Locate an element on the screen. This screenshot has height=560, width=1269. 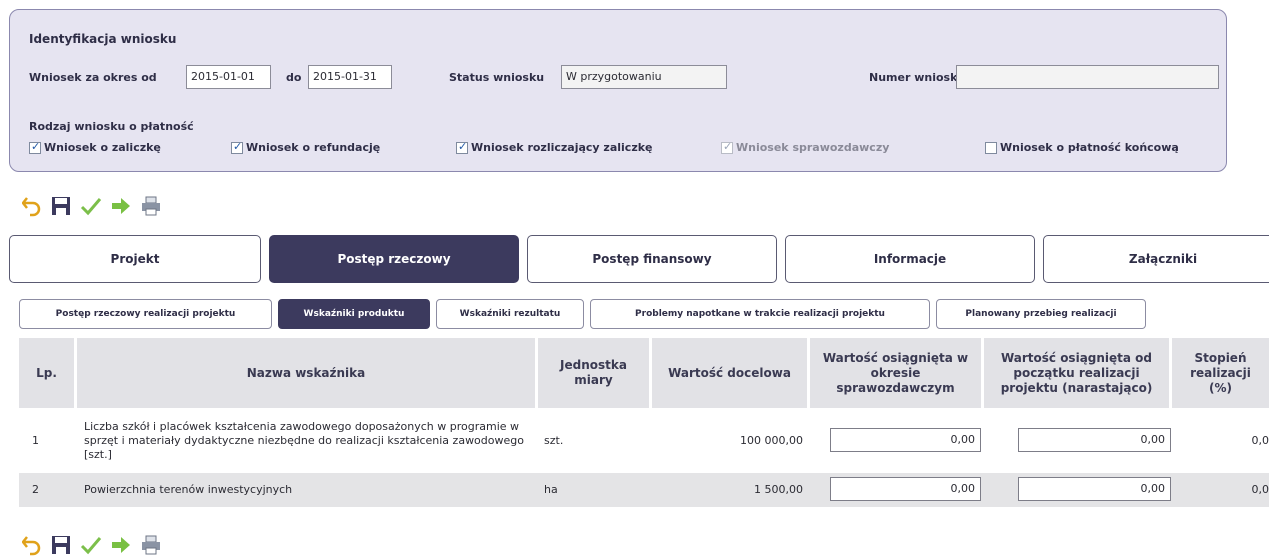
tab-projekt: Projekt is located at coordinates (135, 259).